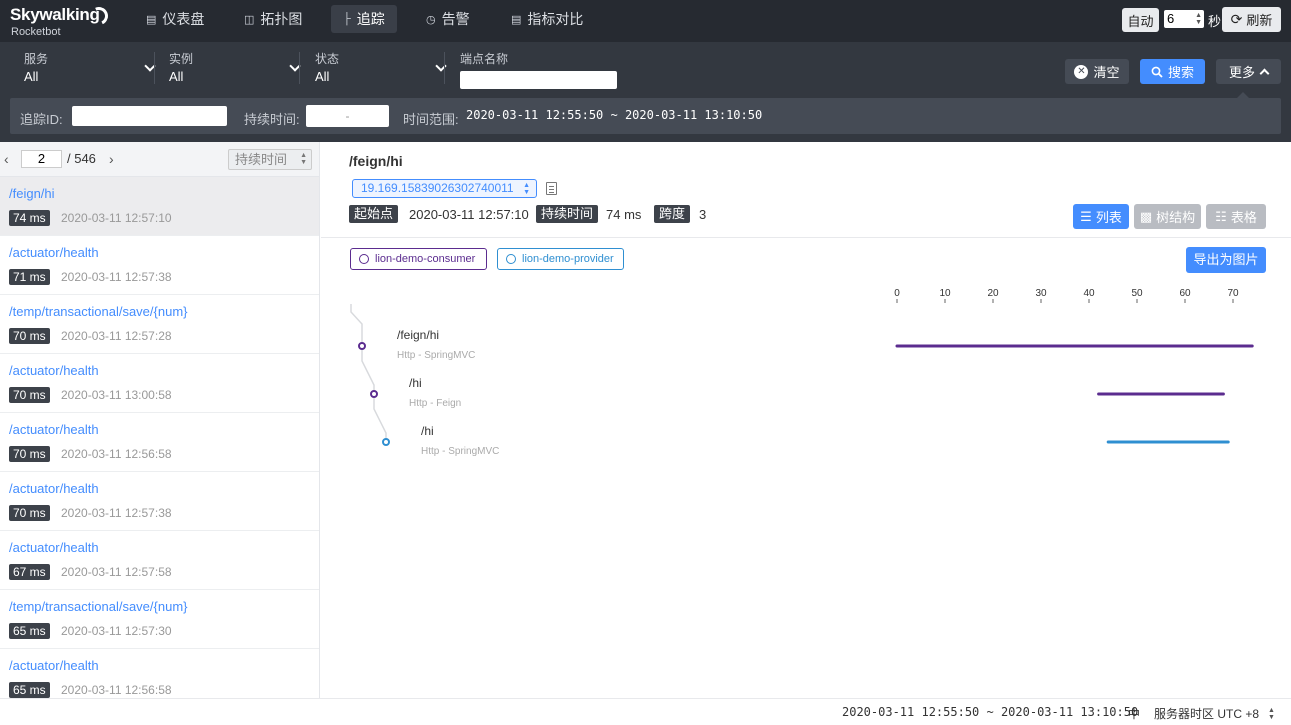 This screenshot has height=725, width=1291. What do you see at coordinates (261, 159) in the screenshot?
I see `sort-value: 持续时间` at bounding box center [261, 159].